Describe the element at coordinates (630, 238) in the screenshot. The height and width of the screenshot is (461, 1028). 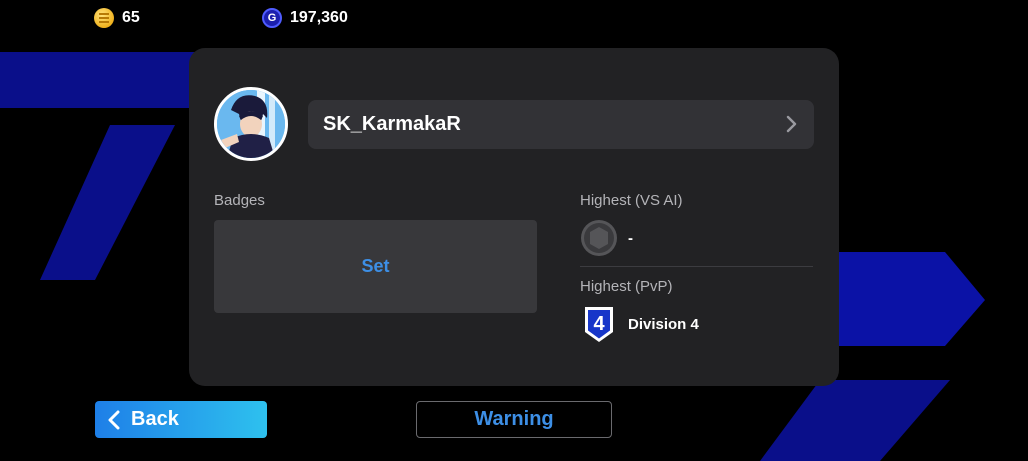
I see `highest-vs-ai-value: -` at that location.